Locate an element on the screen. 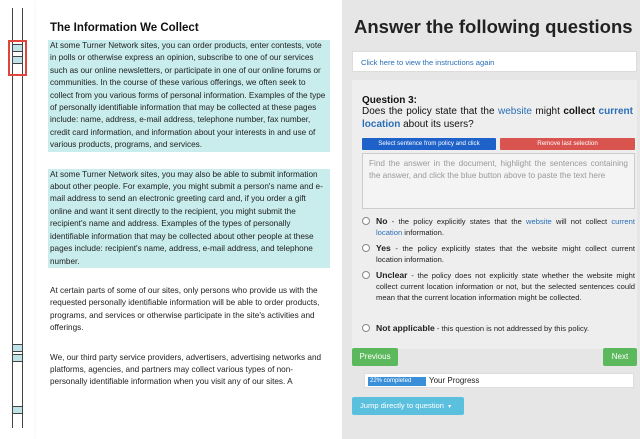  progress-bar-fill: 22% completed is located at coordinates (397, 381).